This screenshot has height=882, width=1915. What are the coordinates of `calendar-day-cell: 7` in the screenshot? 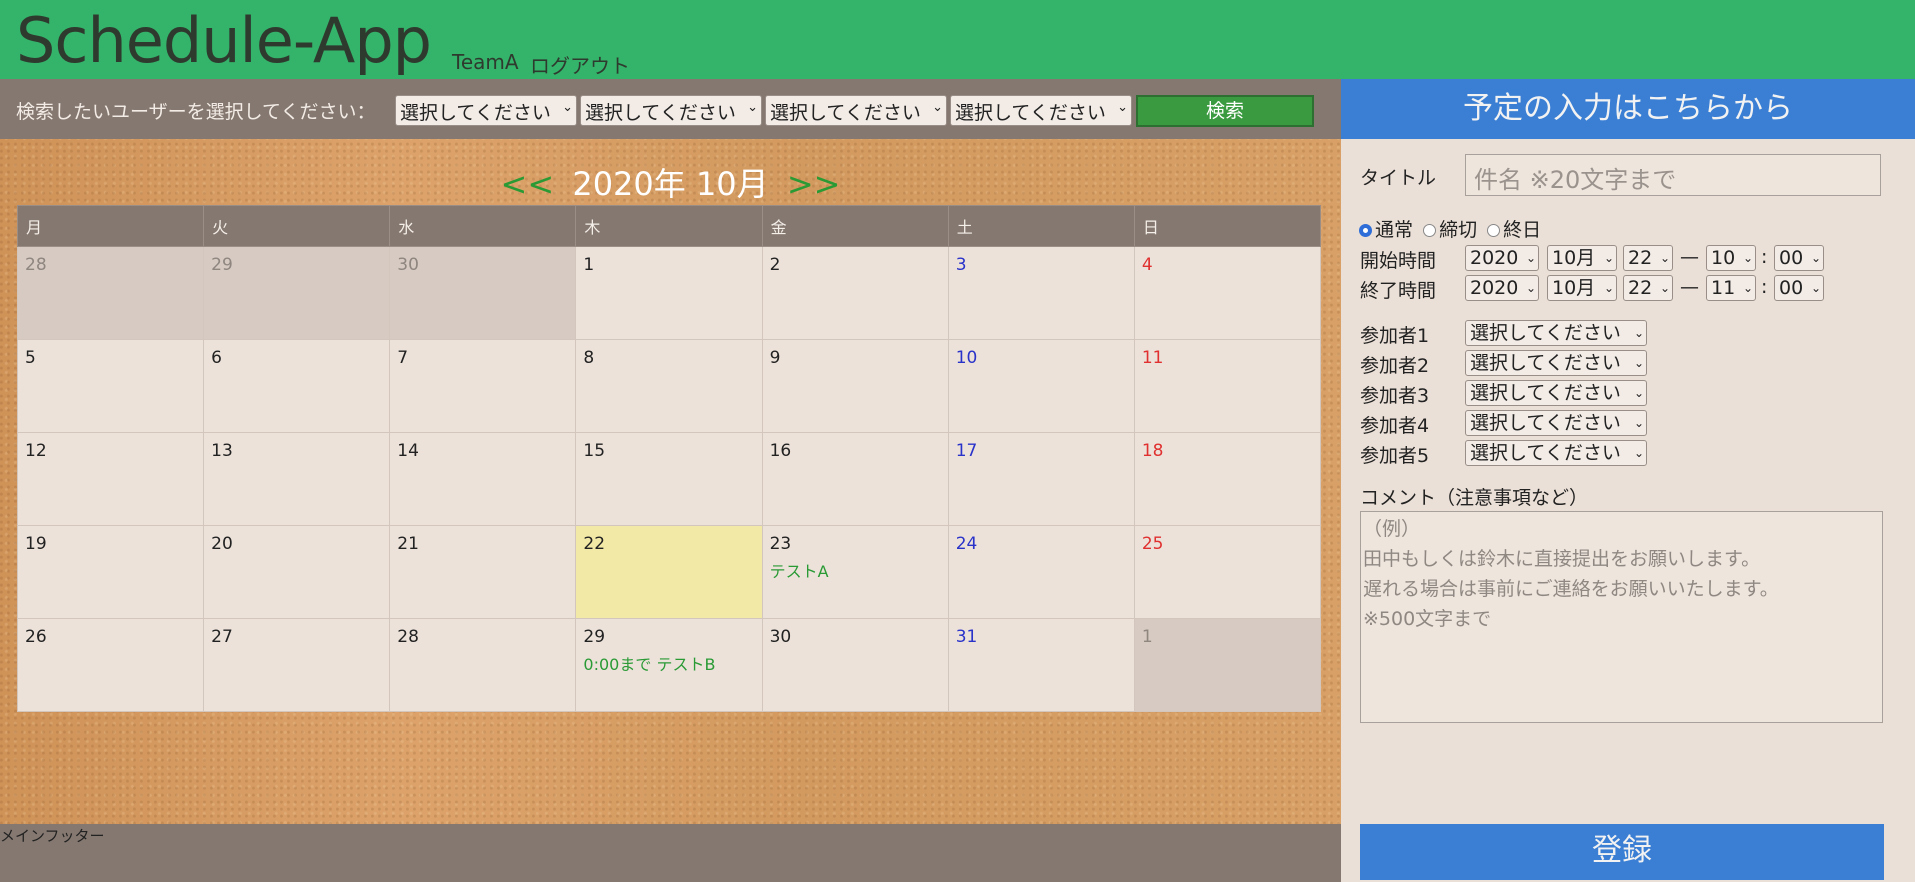 It's located at (483, 386).